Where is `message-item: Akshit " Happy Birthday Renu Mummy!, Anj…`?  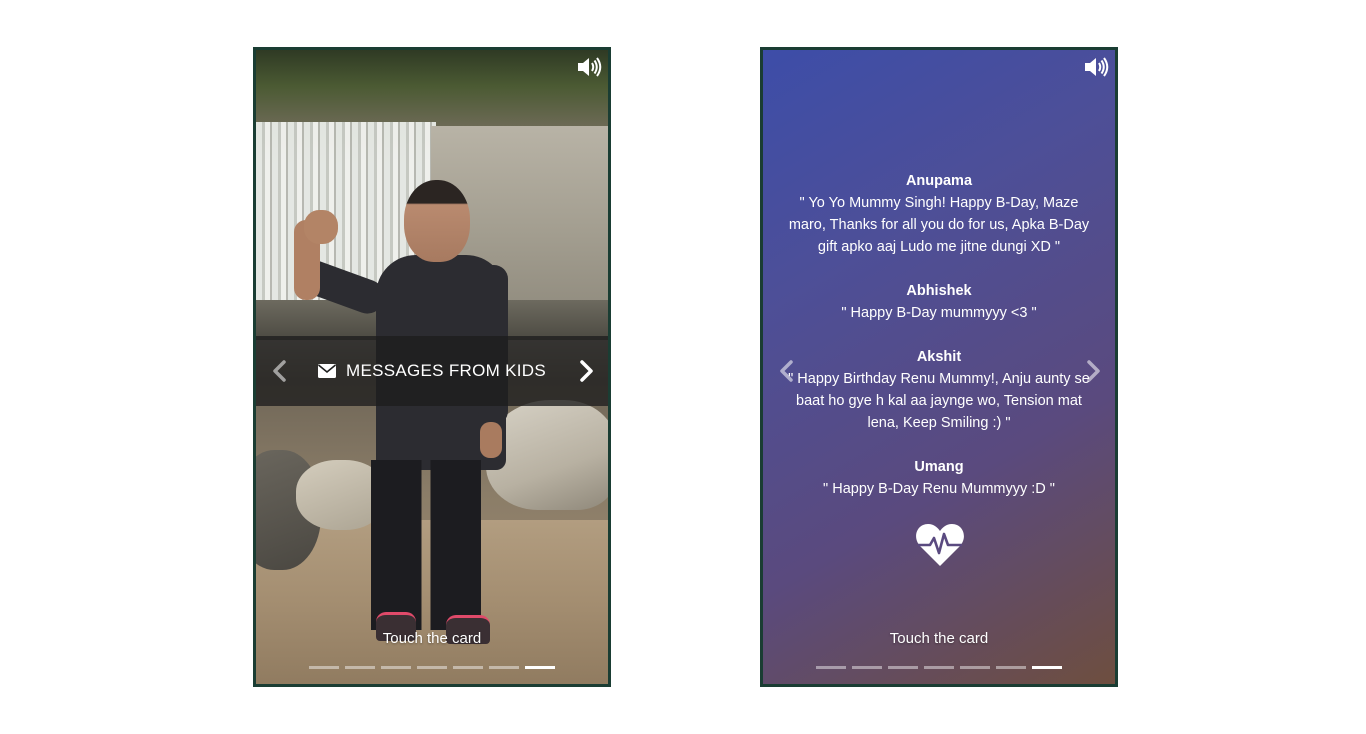 message-item: Akshit " Happy Birthday Renu Mummy!, Anj… is located at coordinates (939, 390).